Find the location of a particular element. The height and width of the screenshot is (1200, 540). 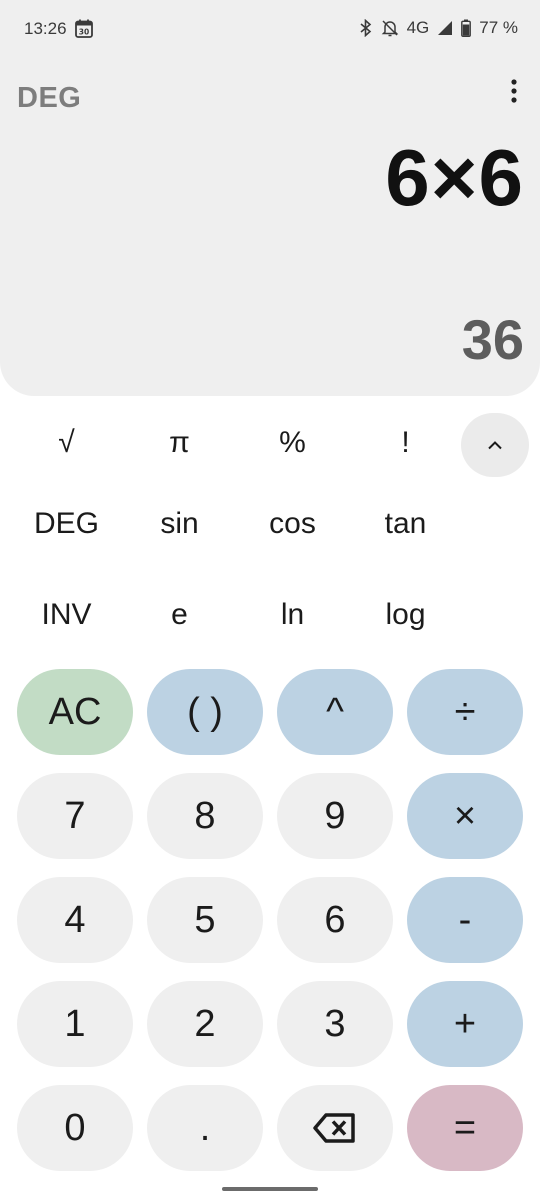

digit-0-button: 0 is located at coordinates (75, 1128).